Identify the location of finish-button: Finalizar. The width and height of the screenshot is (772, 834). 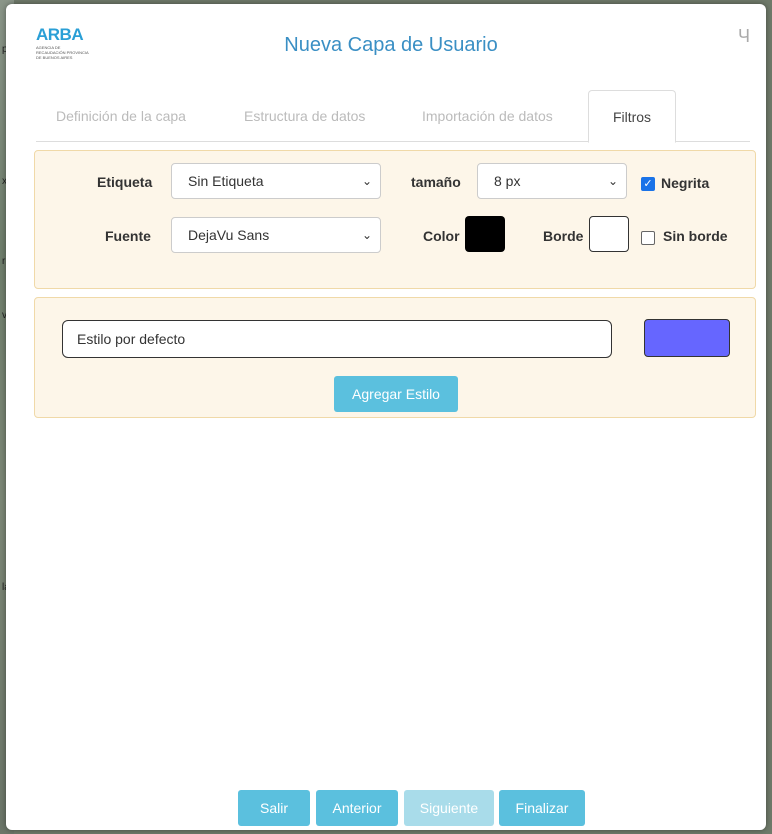
(542, 808).